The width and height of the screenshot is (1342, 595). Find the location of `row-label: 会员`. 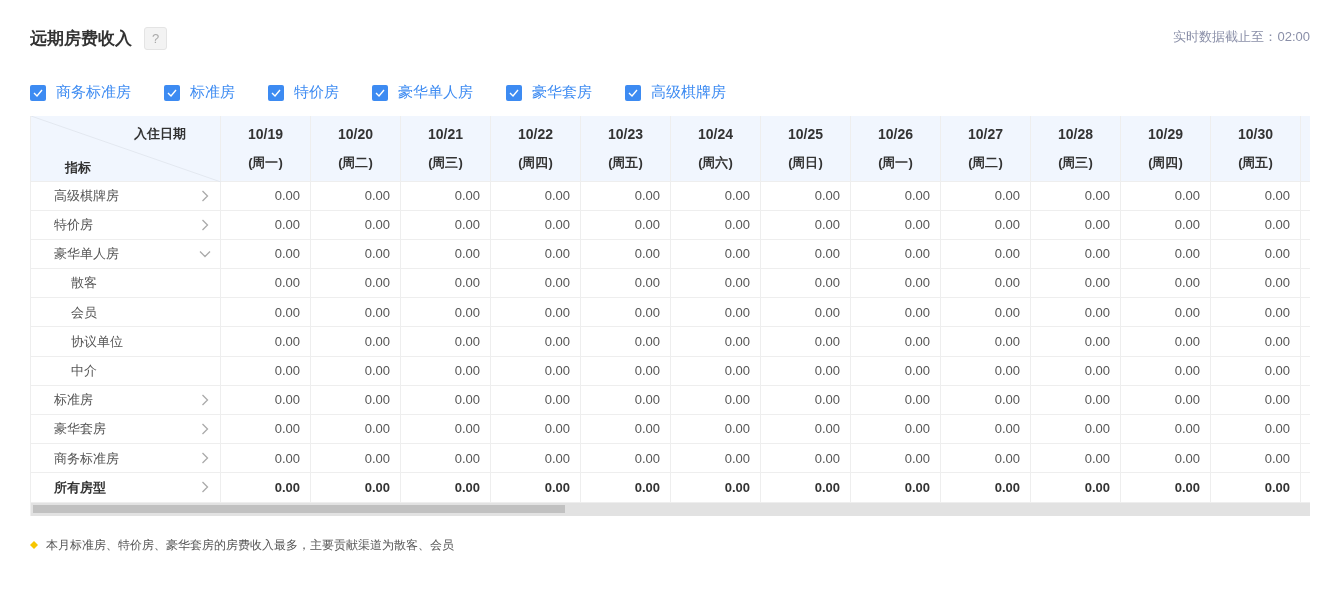

row-label: 会员 is located at coordinates (84, 312).